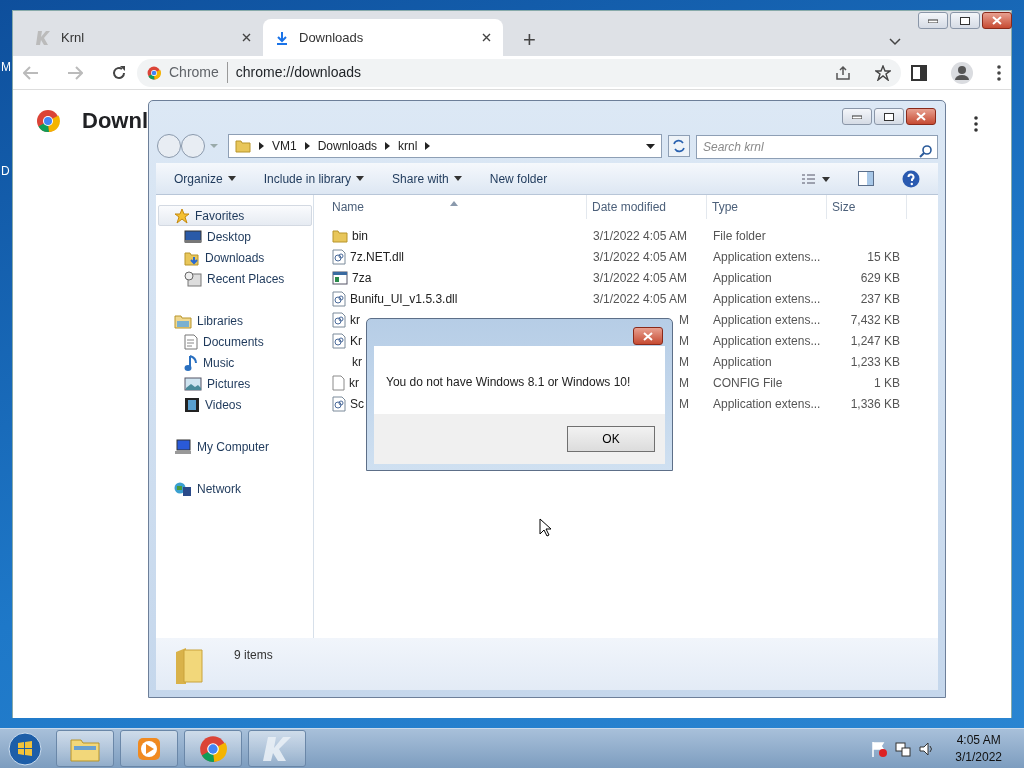 This screenshot has height=768, width=1024. What do you see at coordinates (867, 207) in the screenshot?
I see `column-header: Size` at bounding box center [867, 207].